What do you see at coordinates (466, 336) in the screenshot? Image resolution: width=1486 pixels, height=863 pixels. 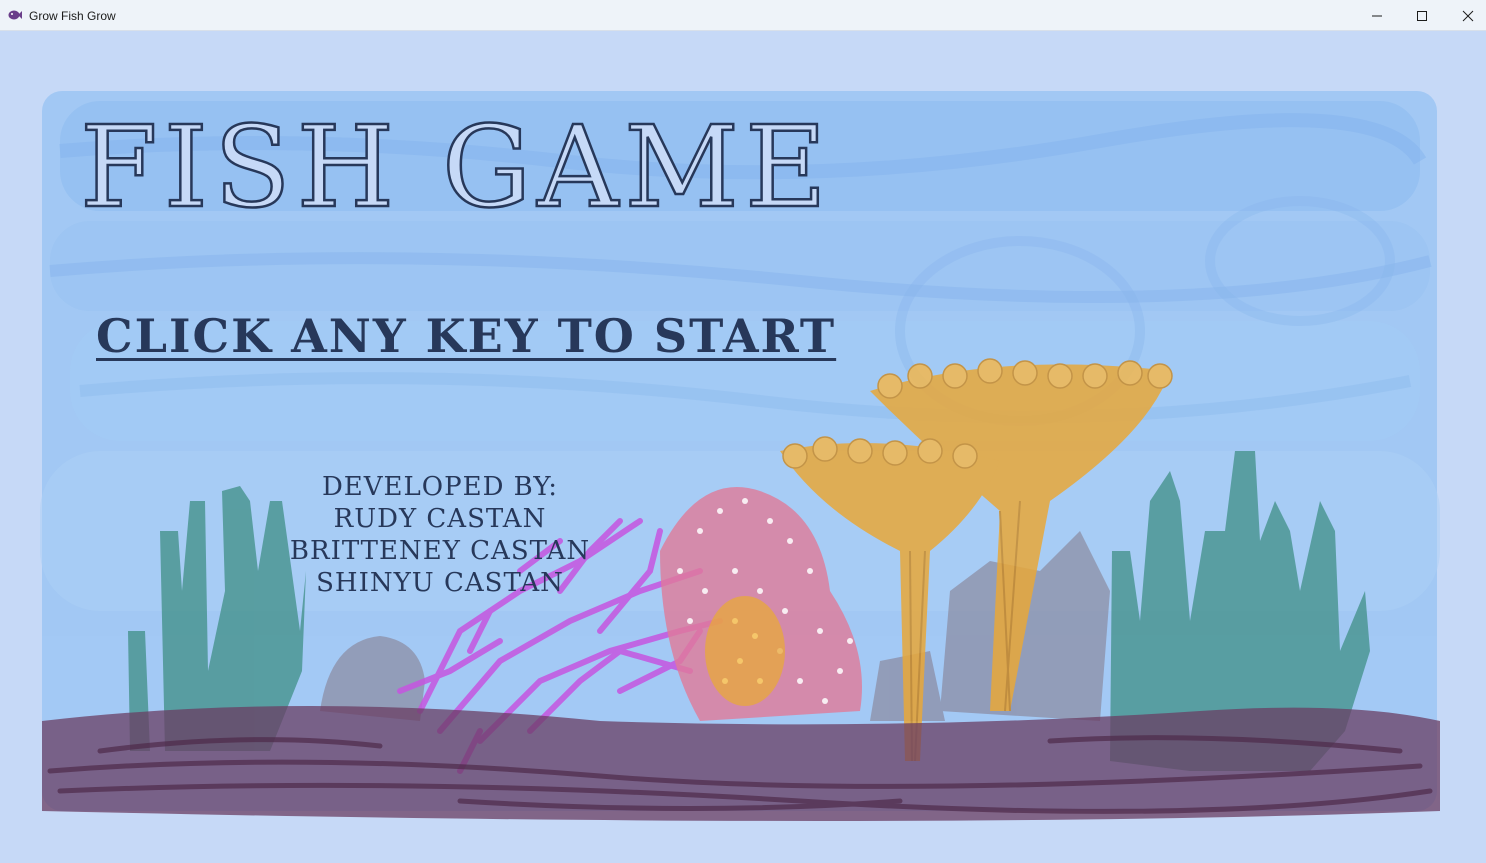 I see `start-prompt: Click any key to start` at bounding box center [466, 336].